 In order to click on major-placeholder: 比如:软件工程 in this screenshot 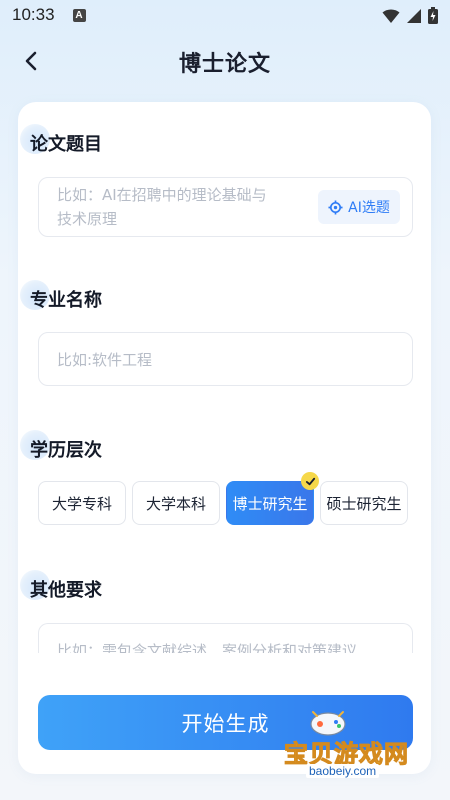, I will do `click(105, 360)`.